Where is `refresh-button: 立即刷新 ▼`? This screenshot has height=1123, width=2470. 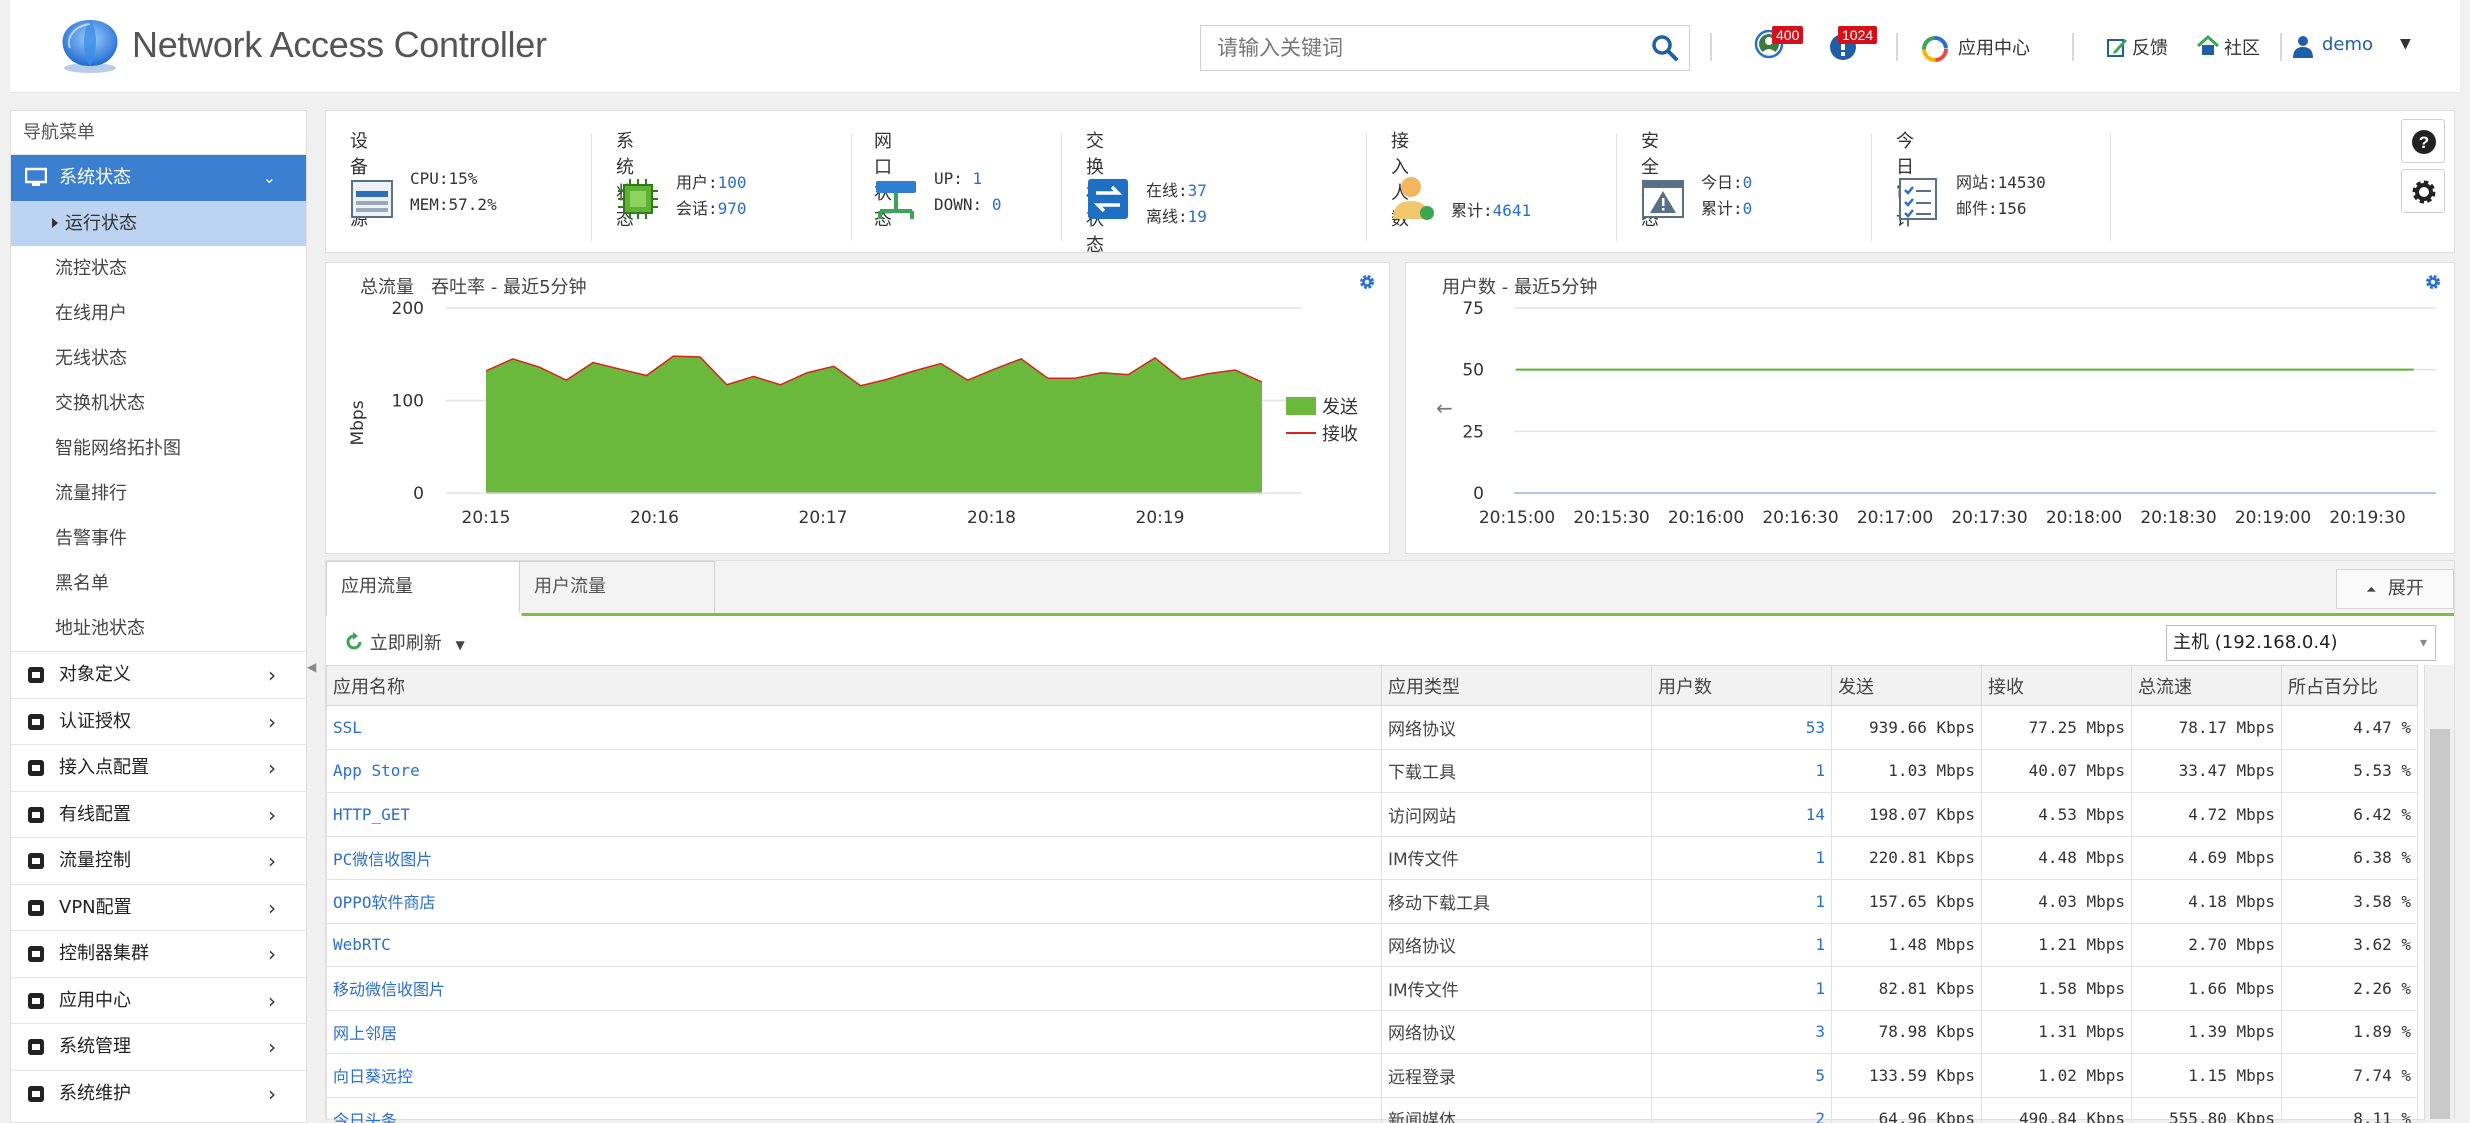 refresh-button: 立即刷新 ▼ is located at coordinates (404, 642).